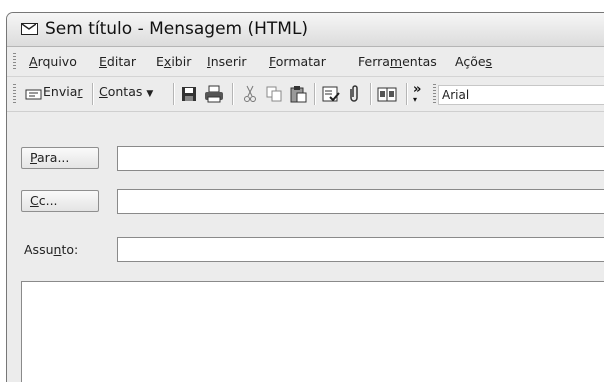 The width and height of the screenshot is (604, 382). What do you see at coordinates (177, 29) in the screenshot?
I see `window-title: Sem título - Mensagem (HTML)` at bounding box center [177, 29].